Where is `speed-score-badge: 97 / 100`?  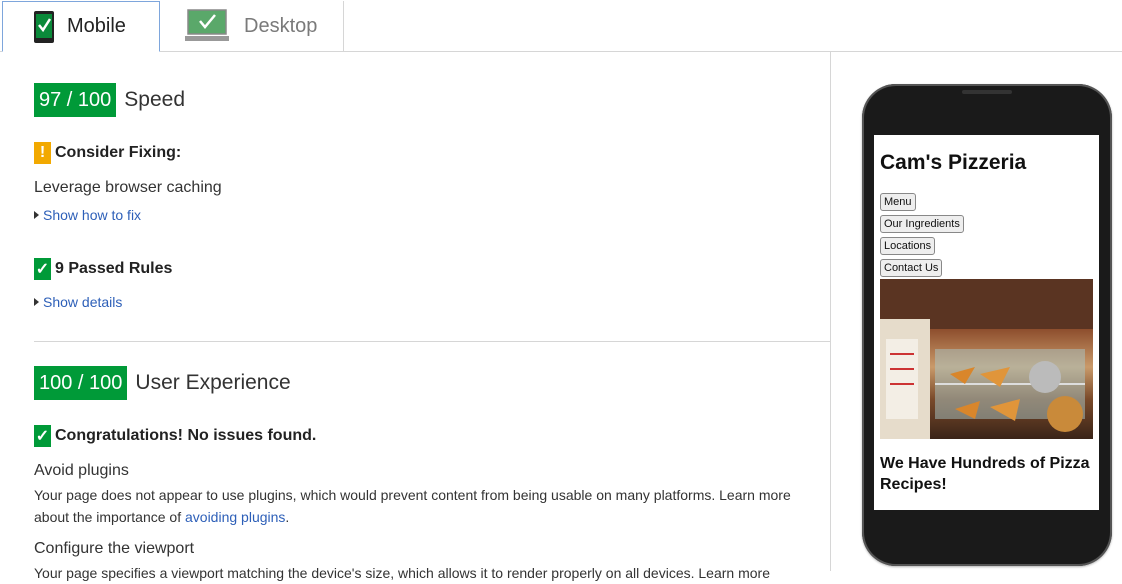
speed-score-badge: 97 / 100 is located at coordinates (75, 100).